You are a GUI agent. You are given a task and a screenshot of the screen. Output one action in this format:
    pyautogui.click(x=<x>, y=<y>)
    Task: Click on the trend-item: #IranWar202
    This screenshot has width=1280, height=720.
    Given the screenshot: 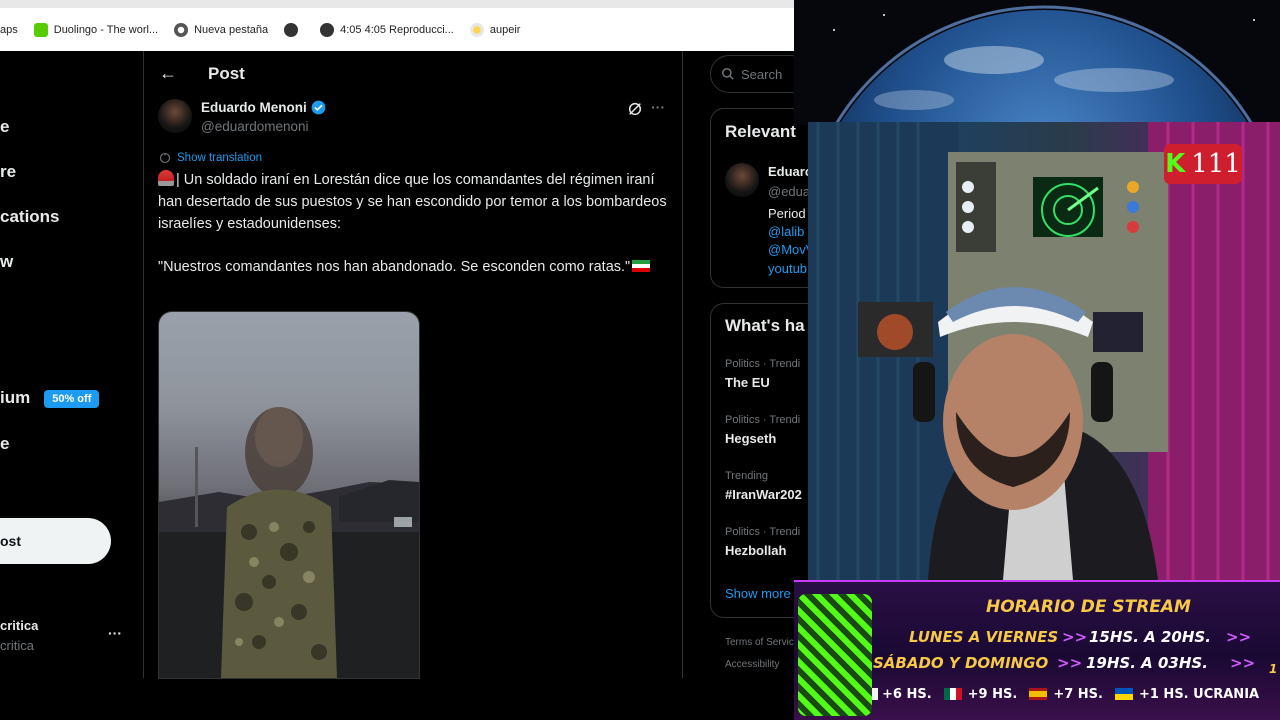 What is the action you would take?
    pyautogui.click(x=763, y=494)
    